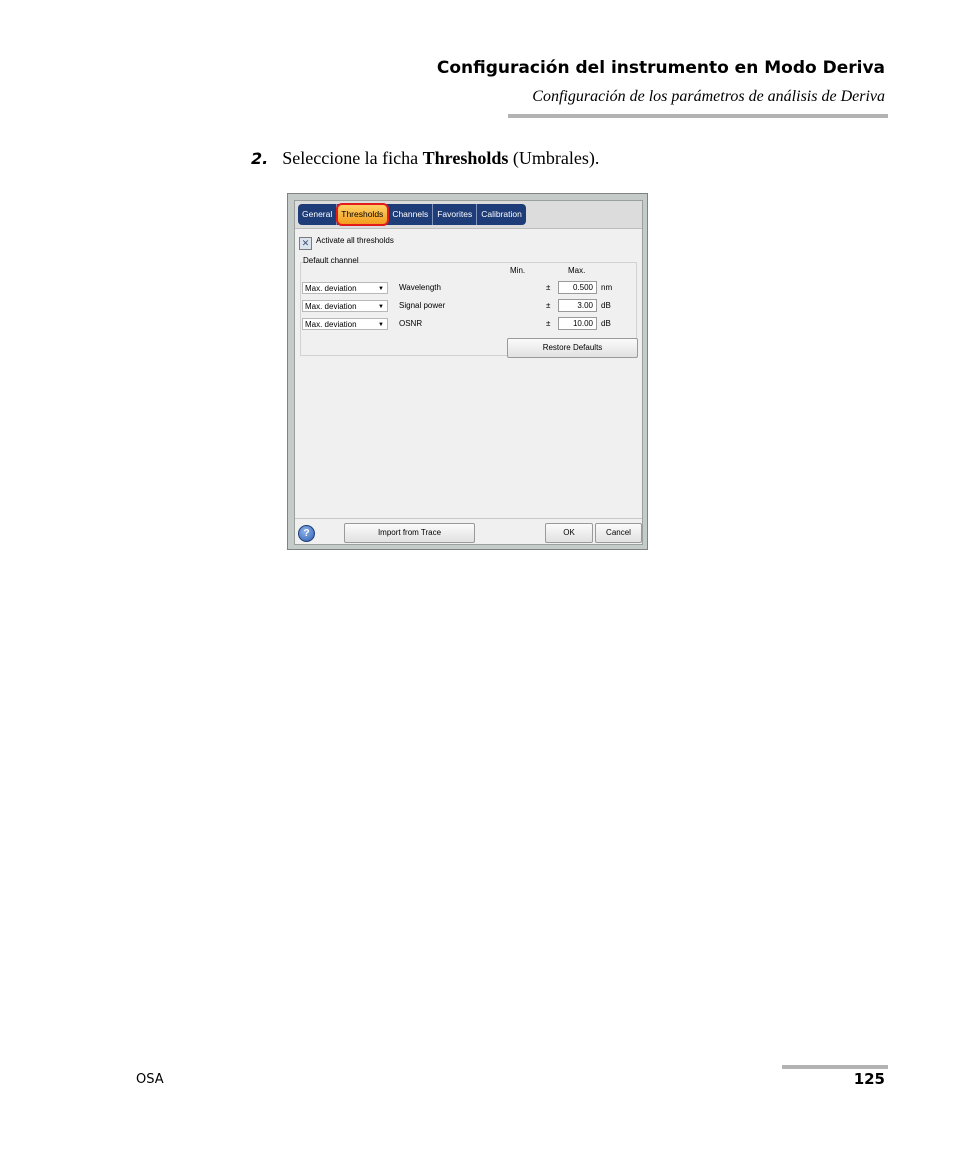  Describe the element at coordinates (569, 533) in the screenshot. I see `ok-button: OK` at that location.